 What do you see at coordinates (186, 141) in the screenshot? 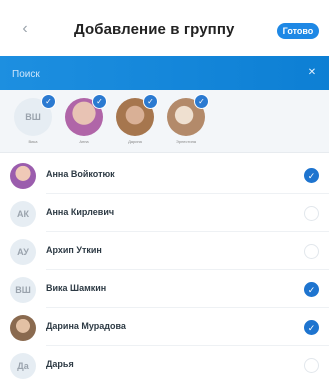
I see `selected-member-name: Эрнестина` at bounding box center [186, 141].